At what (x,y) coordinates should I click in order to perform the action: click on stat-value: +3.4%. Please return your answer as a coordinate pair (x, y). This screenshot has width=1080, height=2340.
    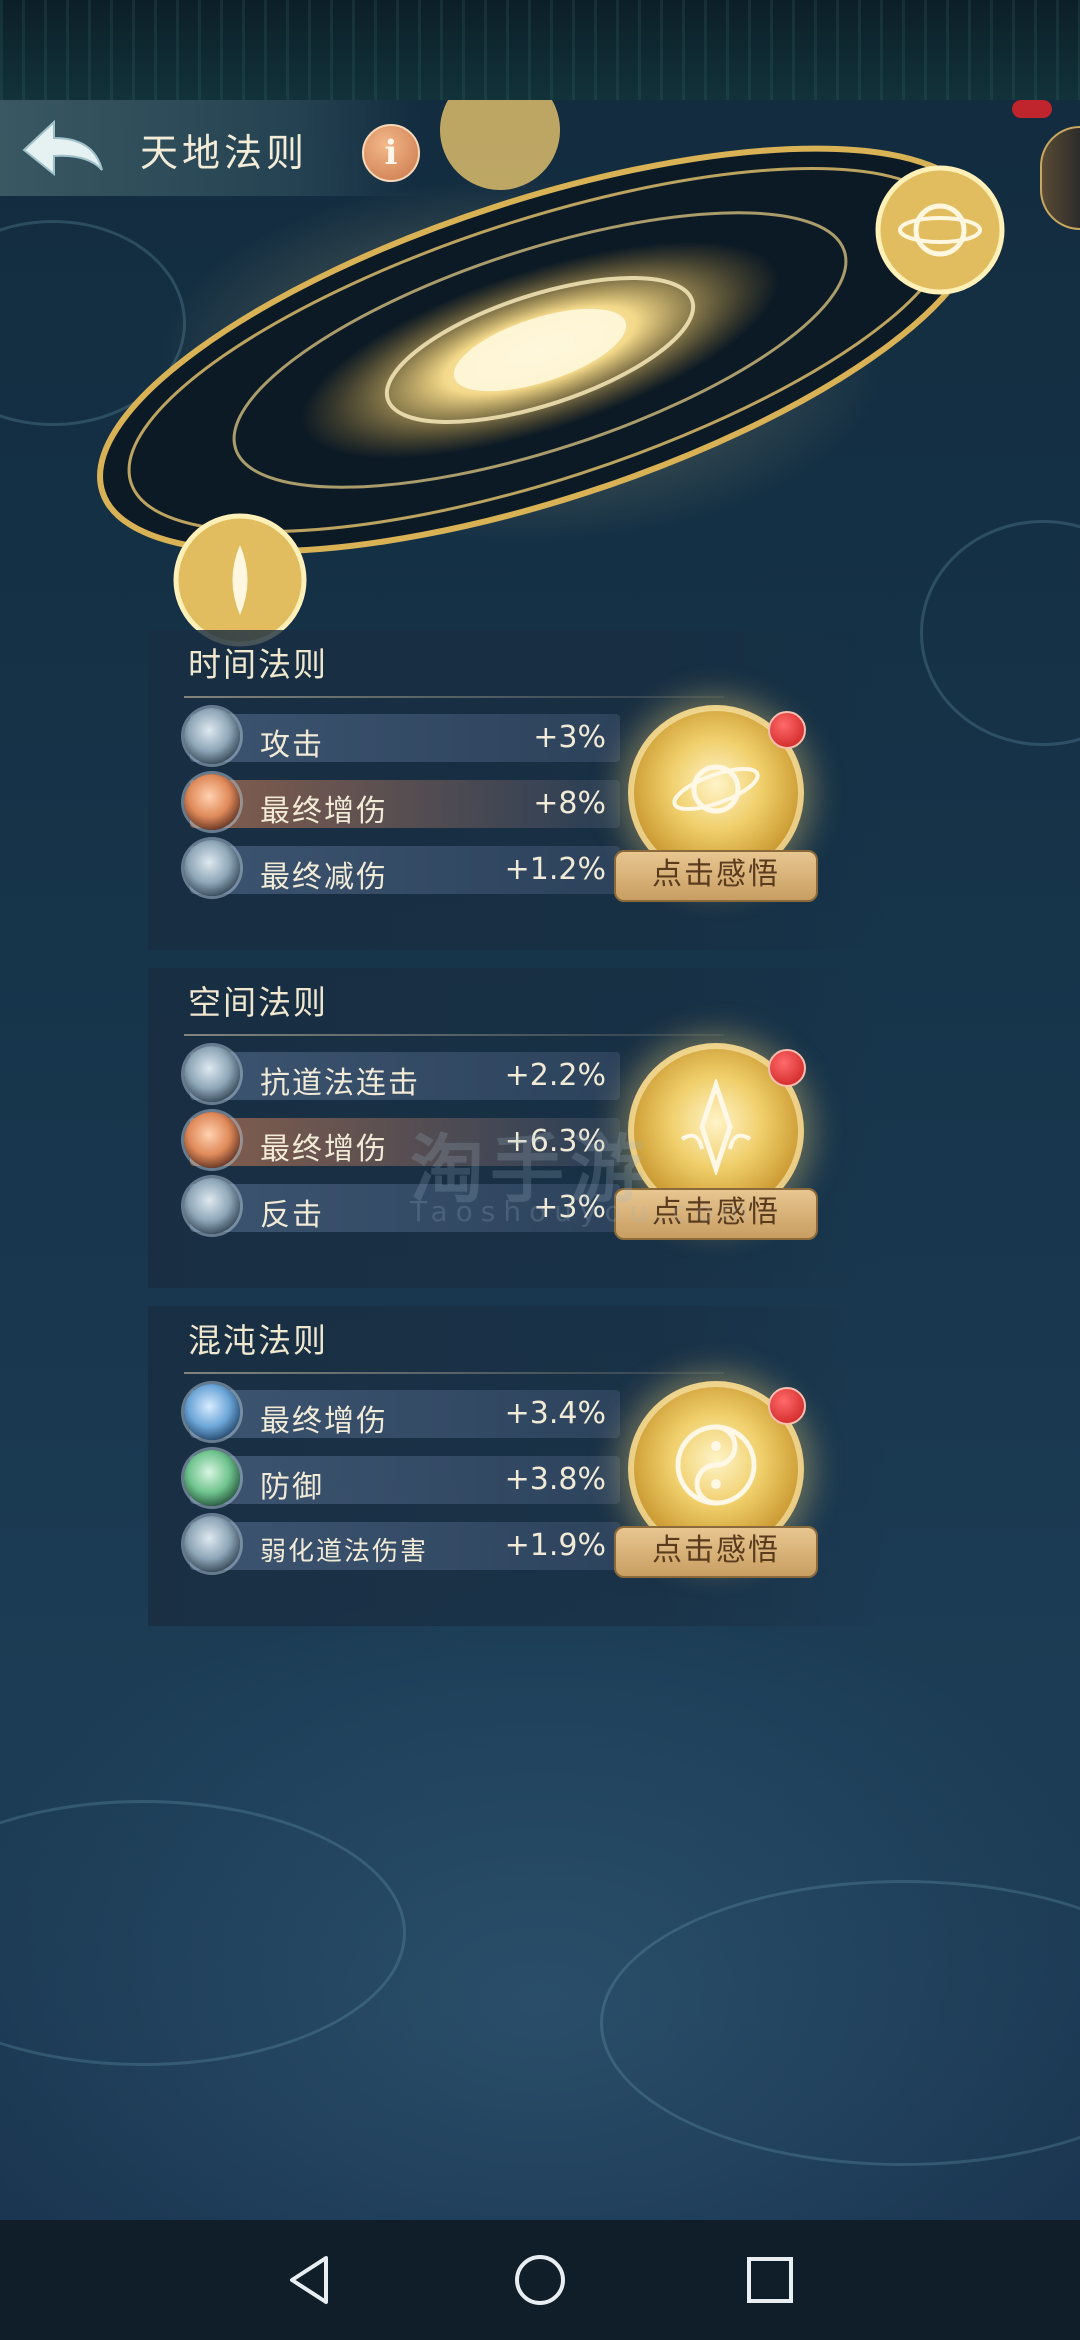
    Looking at the image, I should click on (555, 1413).